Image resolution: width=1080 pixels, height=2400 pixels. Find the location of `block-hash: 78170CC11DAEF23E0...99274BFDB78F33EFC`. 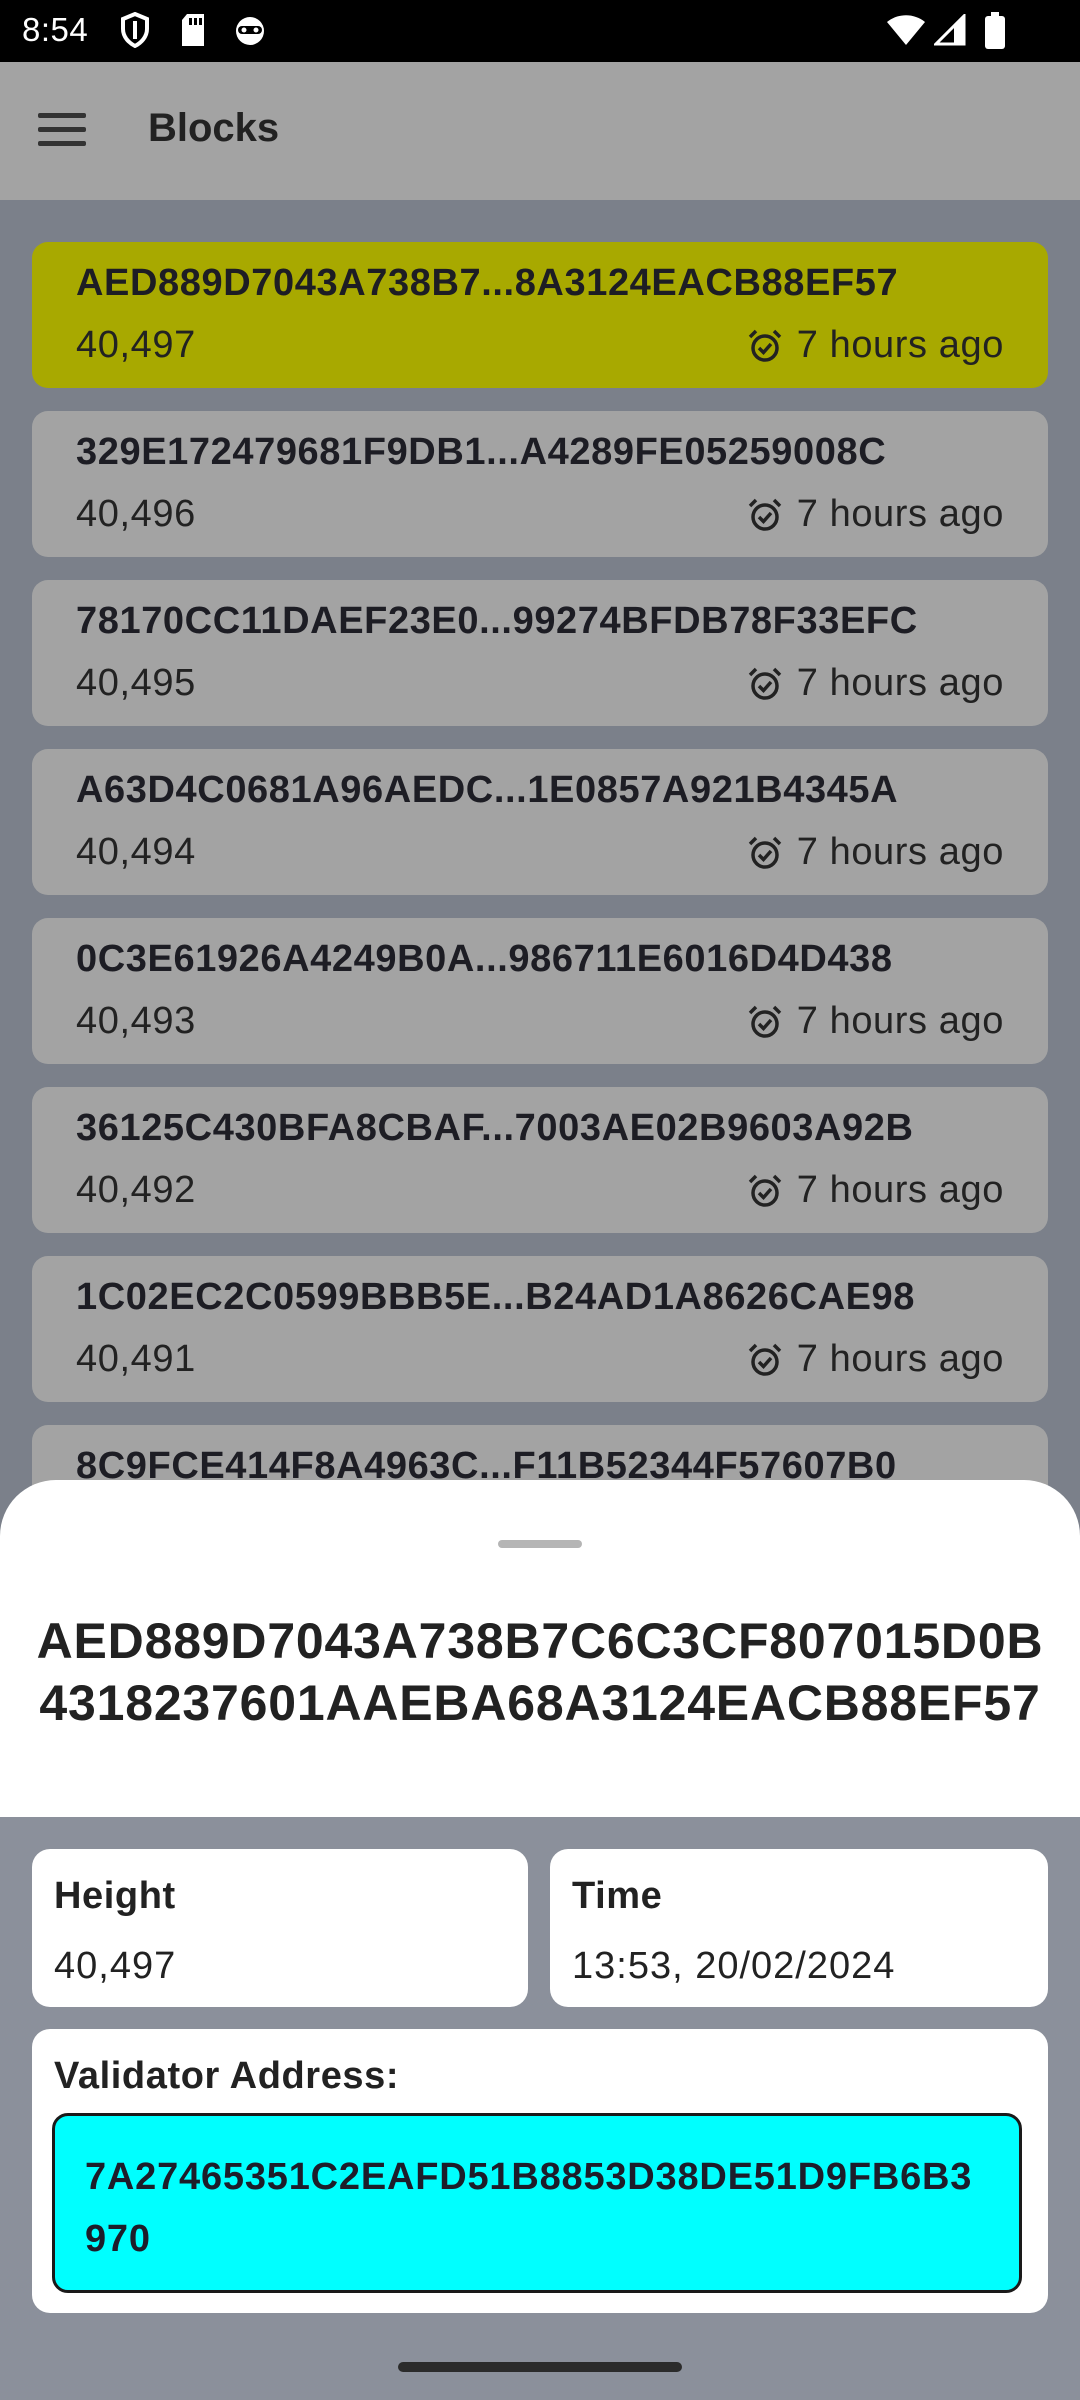

block-hash: 78170CC11DAEF23E0...99274BFDB78F33EFC is located at coordinates (497, 621).